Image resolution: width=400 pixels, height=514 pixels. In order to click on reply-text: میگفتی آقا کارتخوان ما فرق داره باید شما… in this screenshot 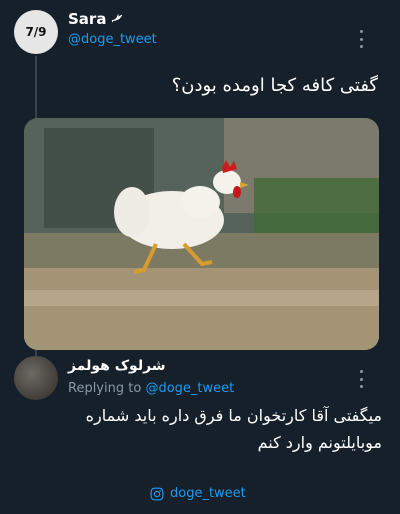, I will do `click(233, 429)`.